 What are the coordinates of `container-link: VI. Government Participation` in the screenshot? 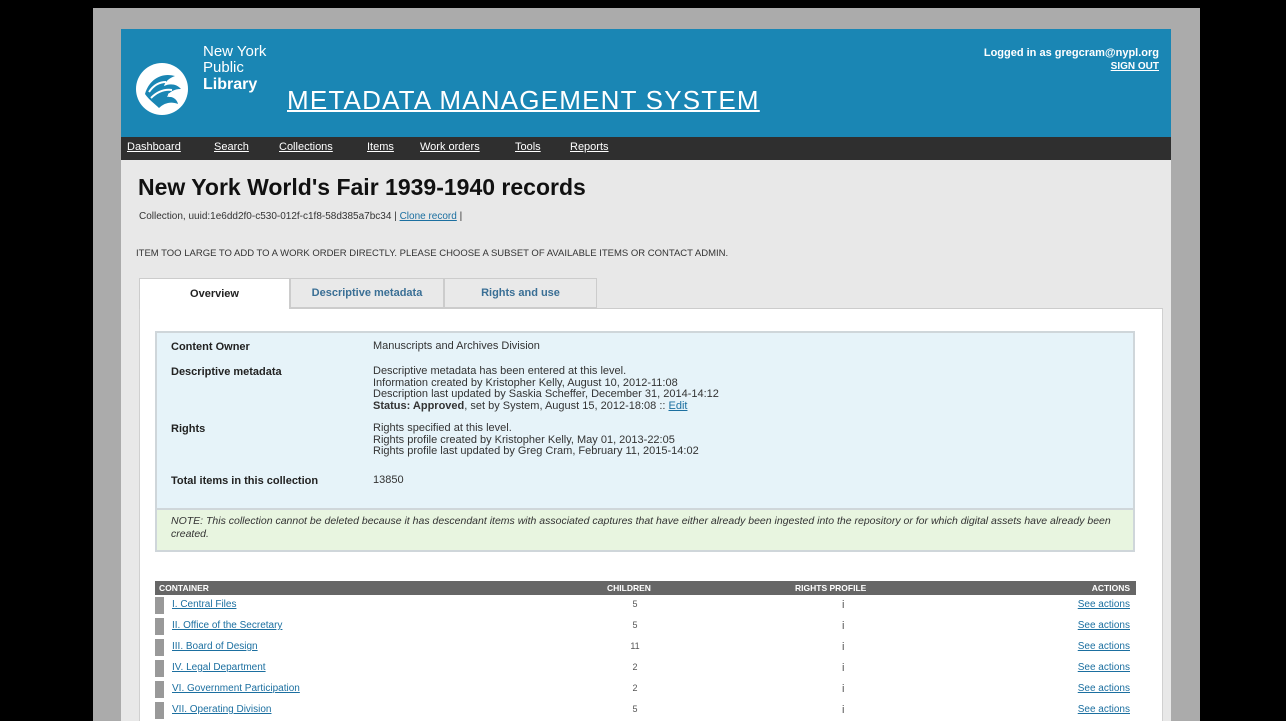 It's located at (236, 688).